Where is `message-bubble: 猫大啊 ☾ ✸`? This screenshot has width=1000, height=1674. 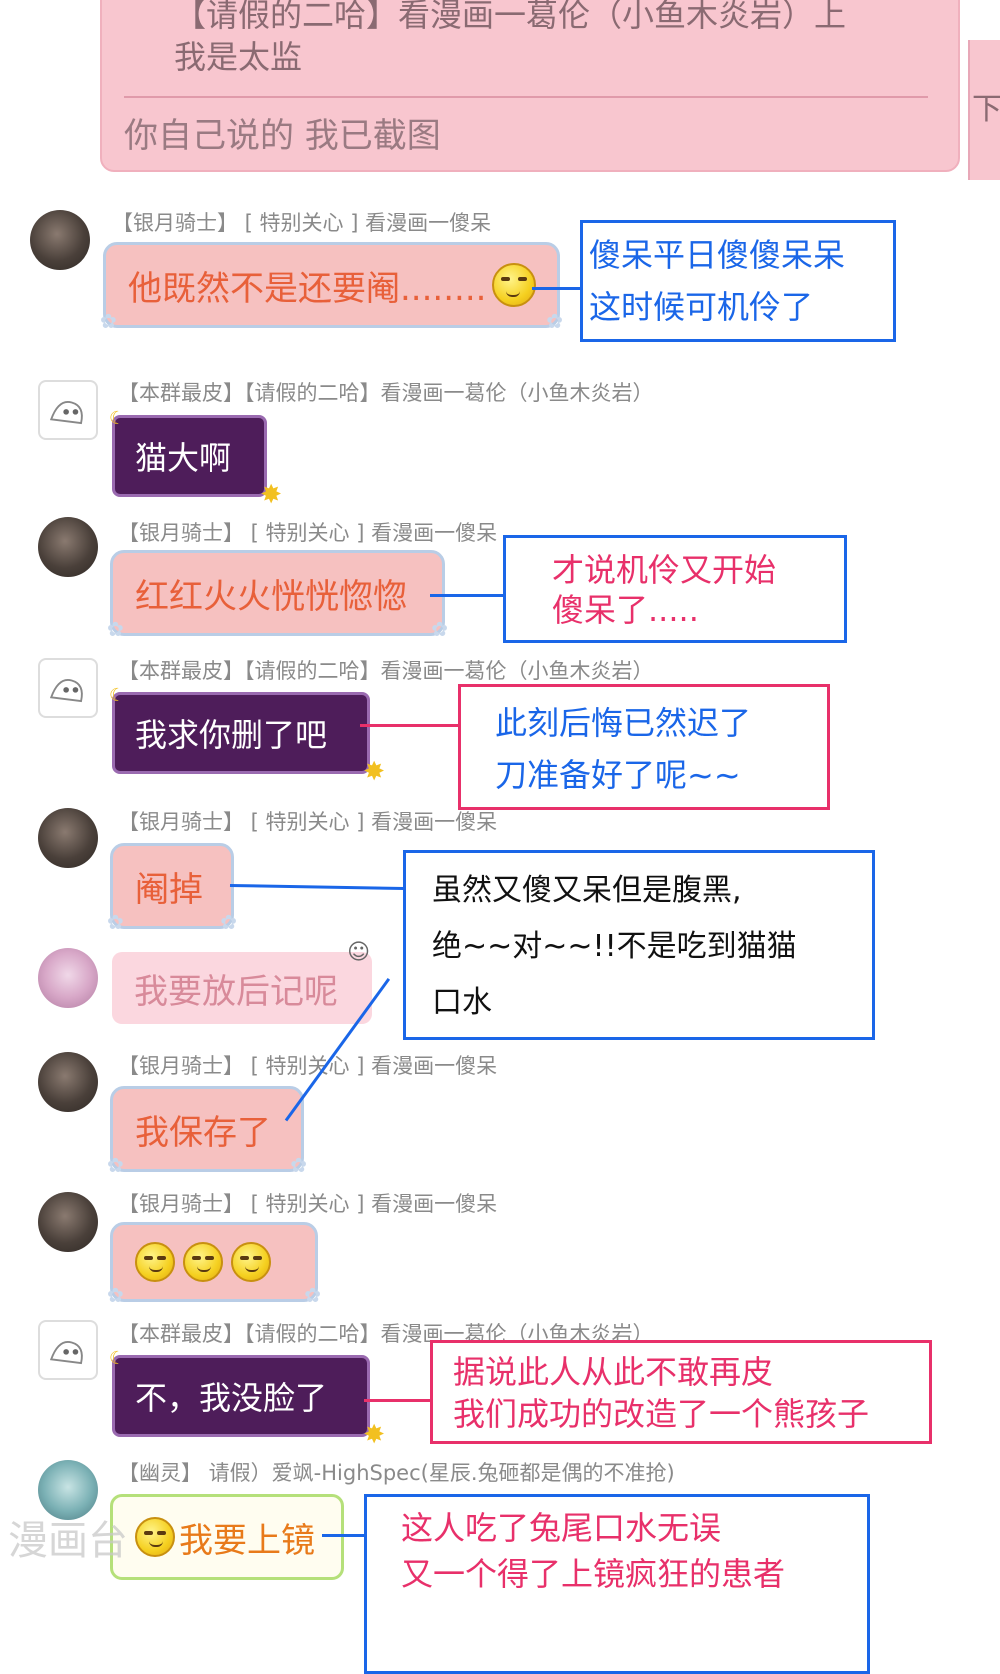 message-bubble: 猫大啊 ☾ ✸ is located at coordinates (195, 459).